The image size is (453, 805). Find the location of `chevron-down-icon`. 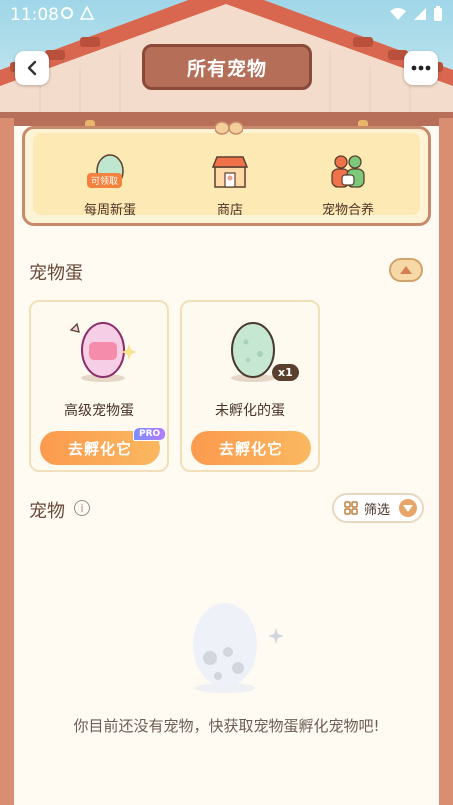

chevron-down-icon is located at coordinates (408, 508).